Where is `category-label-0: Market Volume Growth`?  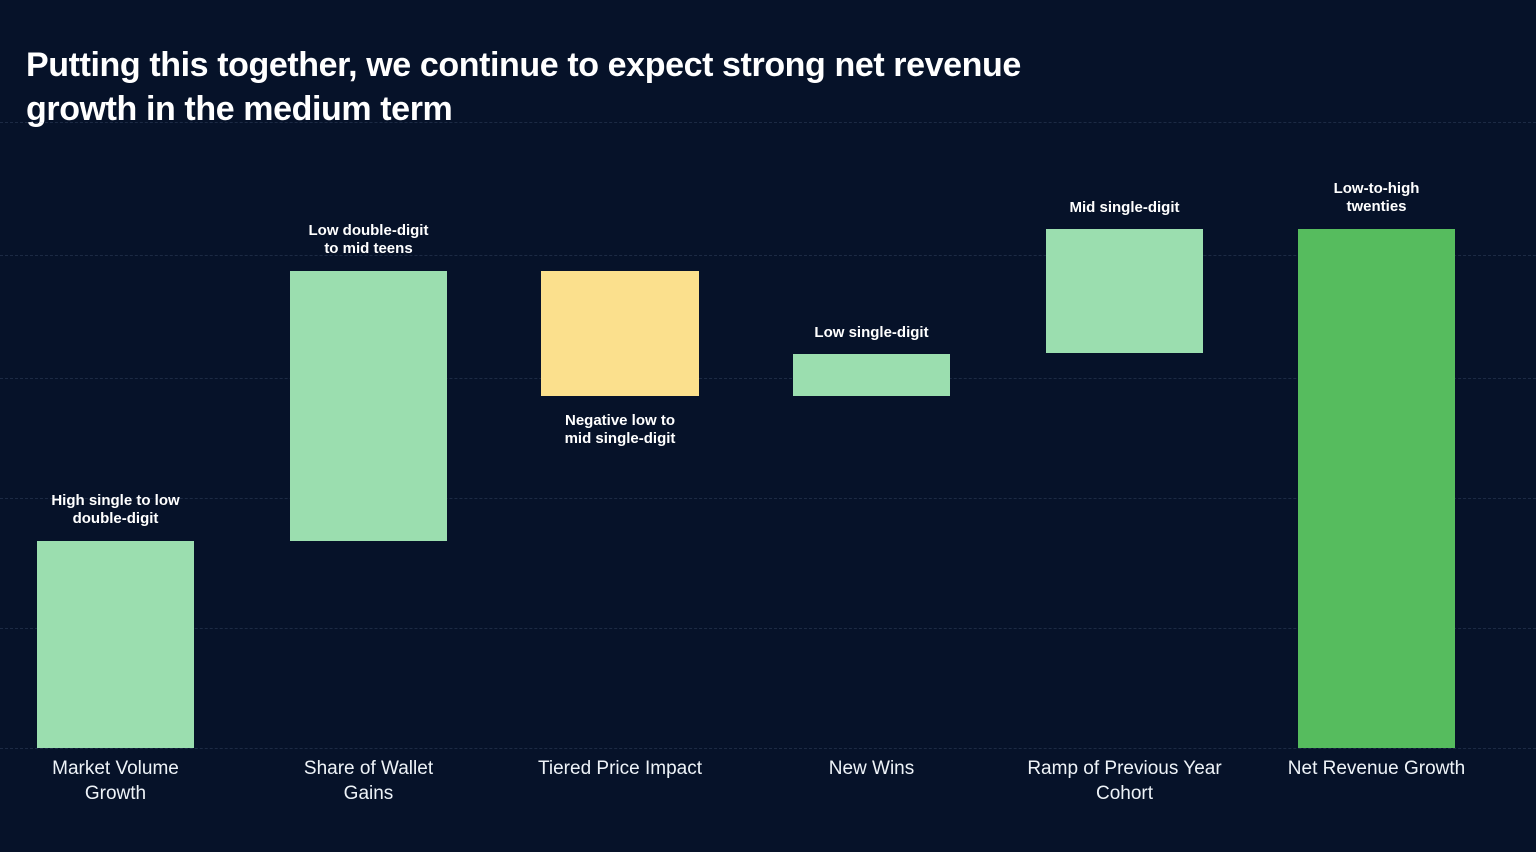 category-label-0: Market Volume Growth is located at coordinates (115, 781).